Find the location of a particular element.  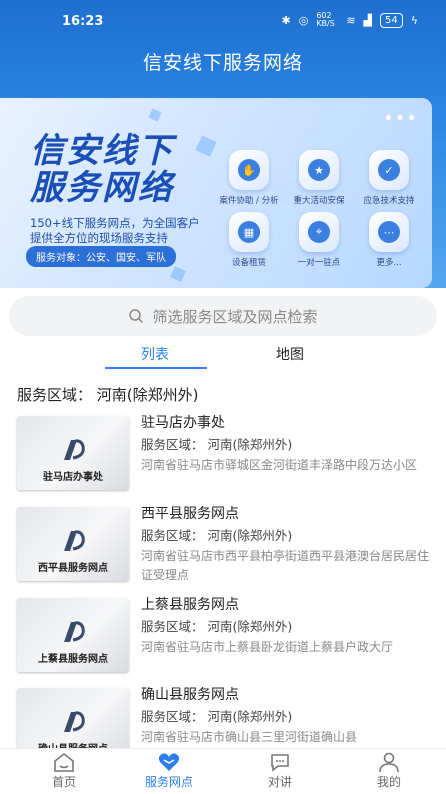

nav-intercom: 对讲 is located at coordinates (280, 770).